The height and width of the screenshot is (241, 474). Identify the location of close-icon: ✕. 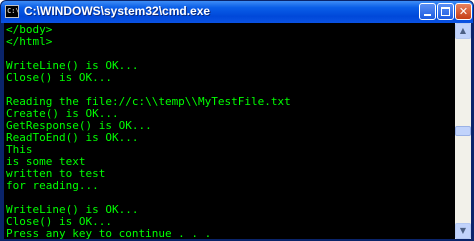
(463, 11).